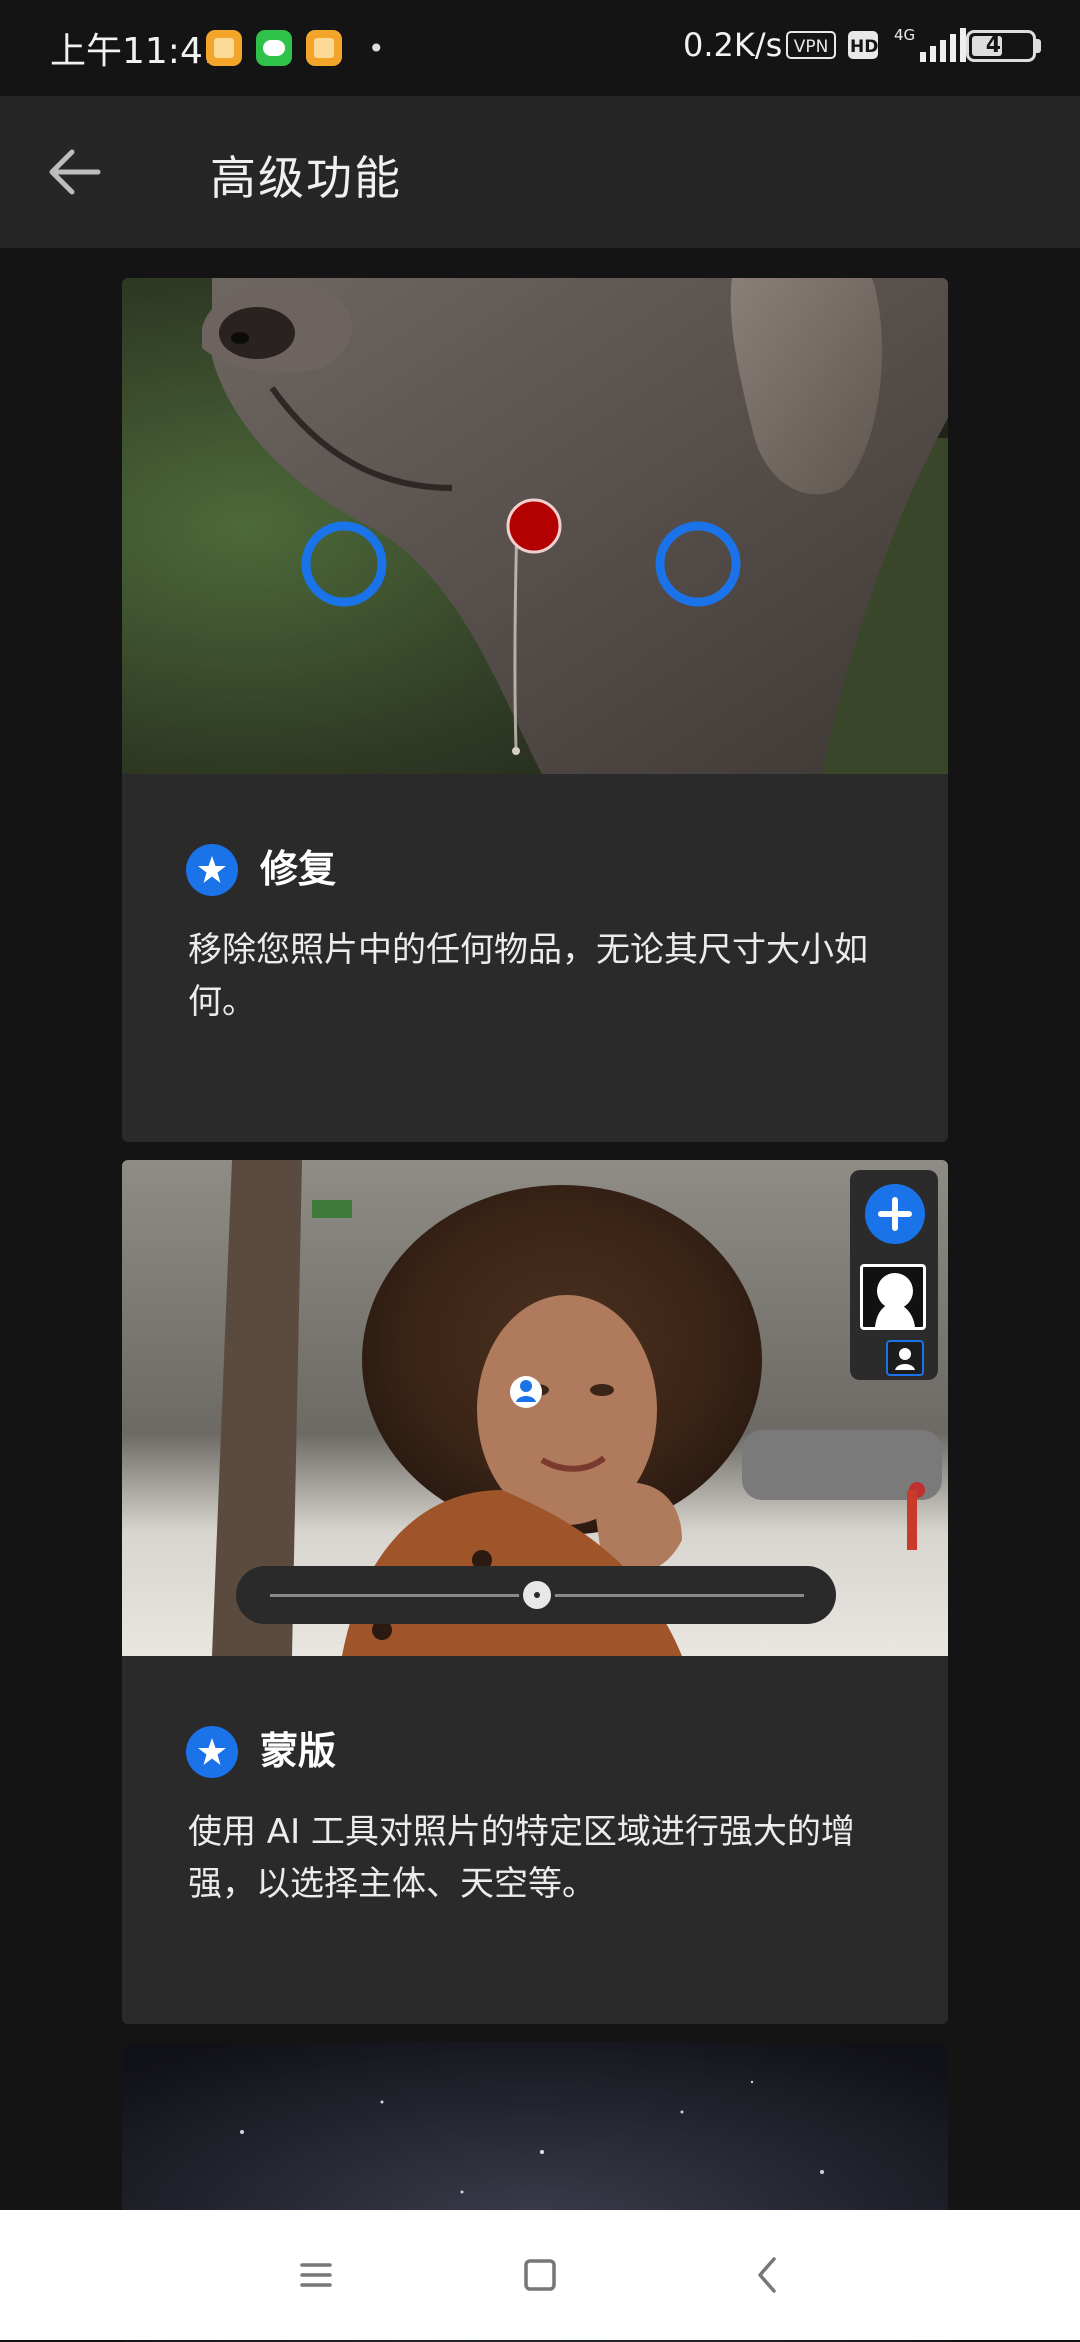 Image resolution: width=1080 pixels, height=2342 pixels. I want to click on system-nav-bar, so click(540, 2275).